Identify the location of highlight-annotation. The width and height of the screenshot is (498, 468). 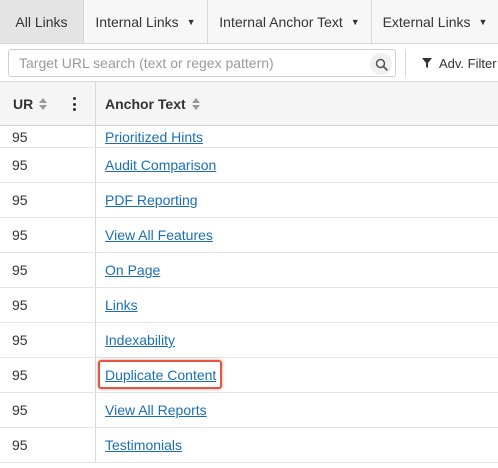
(160, 374).